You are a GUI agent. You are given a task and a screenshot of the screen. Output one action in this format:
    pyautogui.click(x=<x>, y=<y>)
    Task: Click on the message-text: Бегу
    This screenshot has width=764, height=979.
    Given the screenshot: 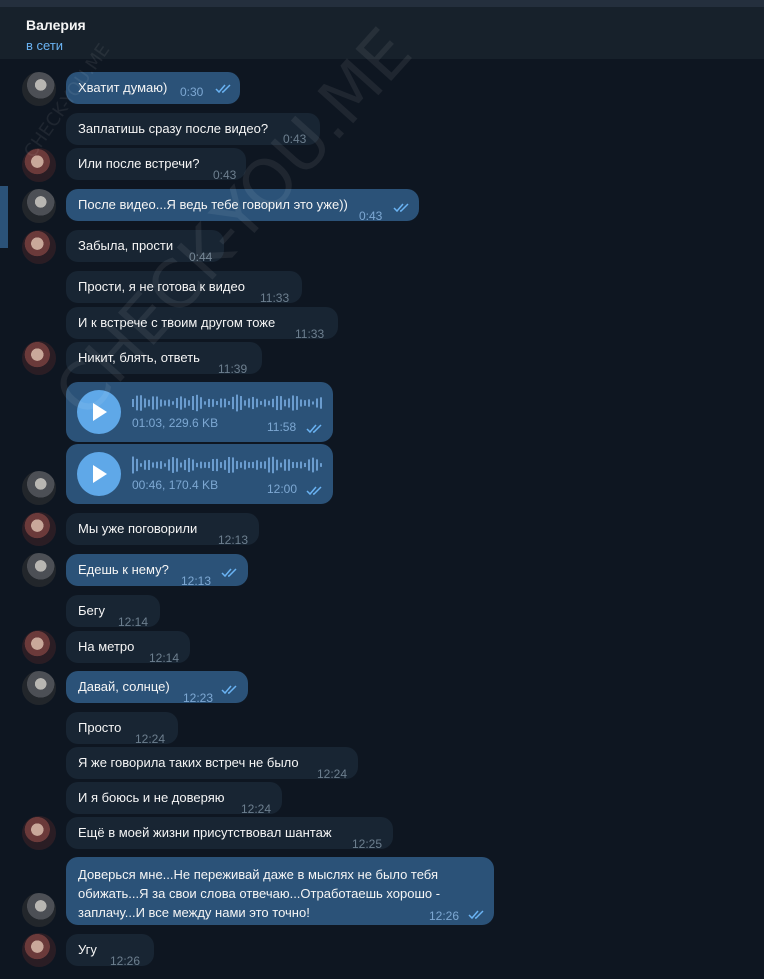 What is the action you would take?
    pyautogui.click(x=92, y=610)
    